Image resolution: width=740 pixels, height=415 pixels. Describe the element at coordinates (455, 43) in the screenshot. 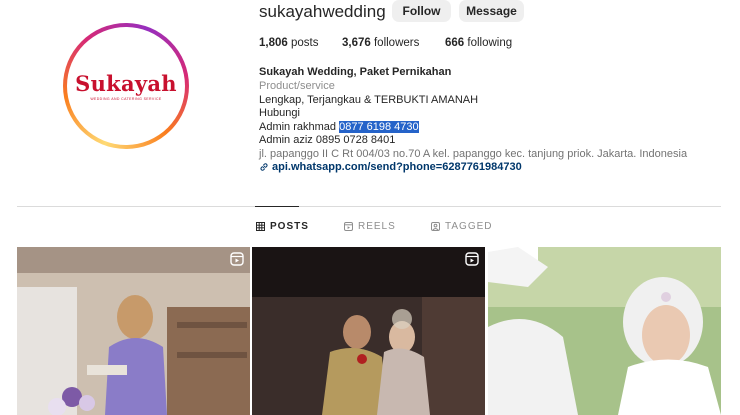

I see `following-count: 666` at that location.